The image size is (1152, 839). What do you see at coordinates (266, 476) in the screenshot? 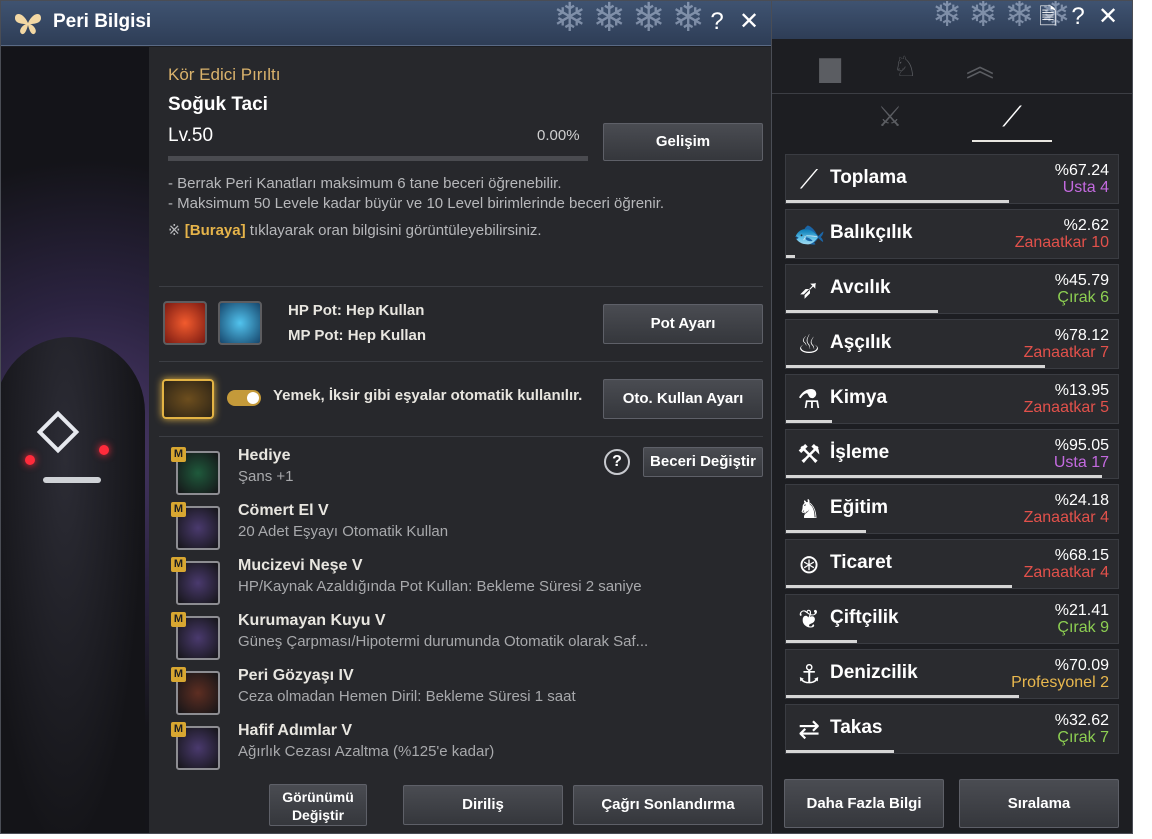
I see `skill-description: Şans +1` at bounding box center [266, 476].